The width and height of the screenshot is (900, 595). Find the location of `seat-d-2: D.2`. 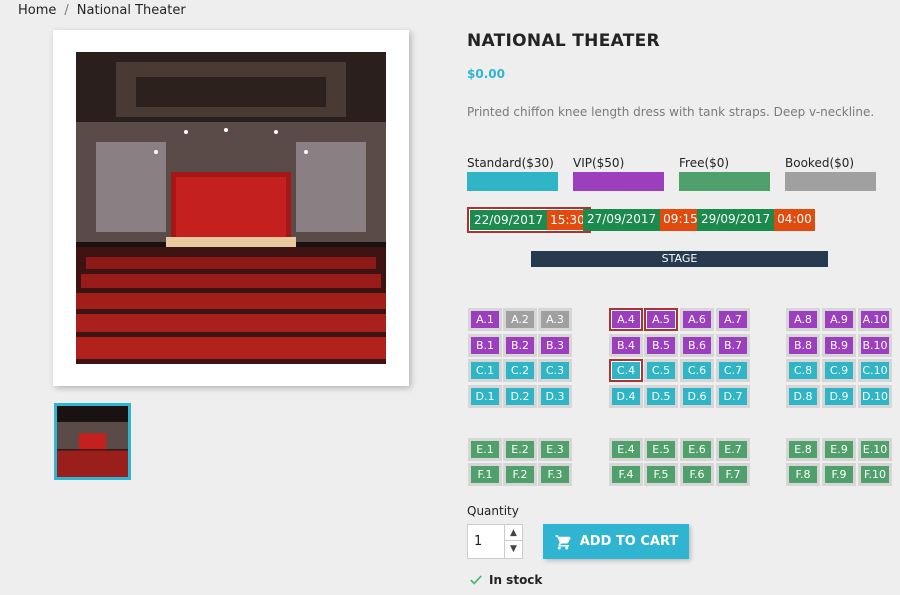

seat-d-2: D.2 is located at coordinates (520, 396).